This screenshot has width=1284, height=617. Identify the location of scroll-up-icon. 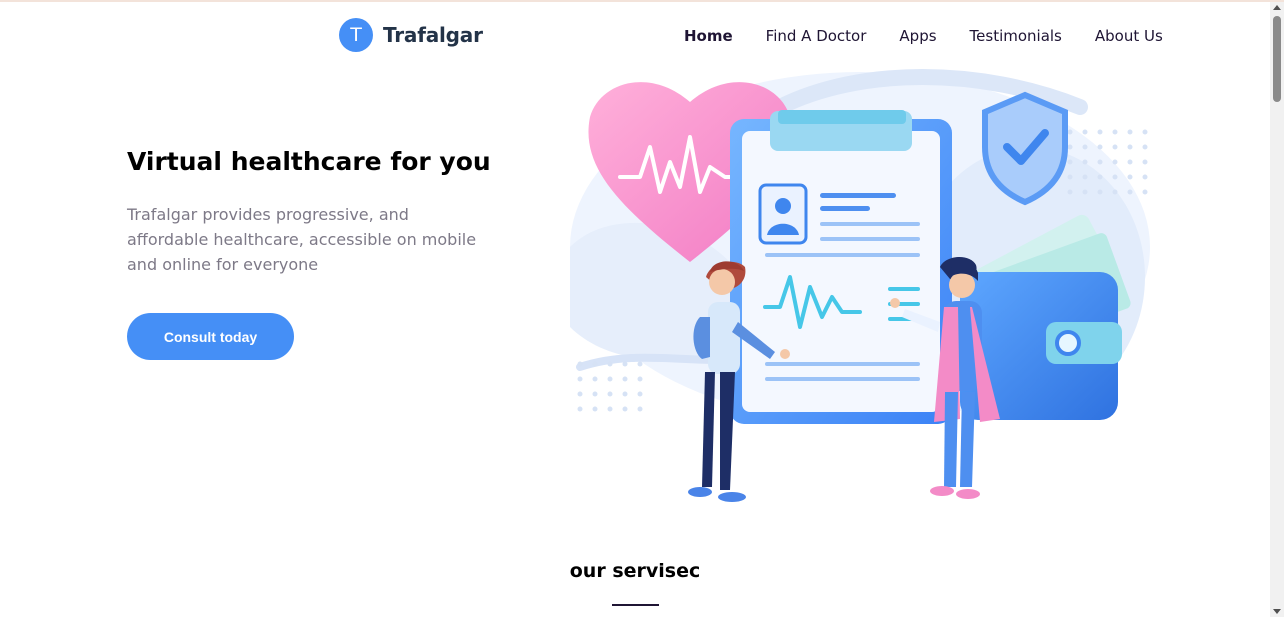
(1277, 7).